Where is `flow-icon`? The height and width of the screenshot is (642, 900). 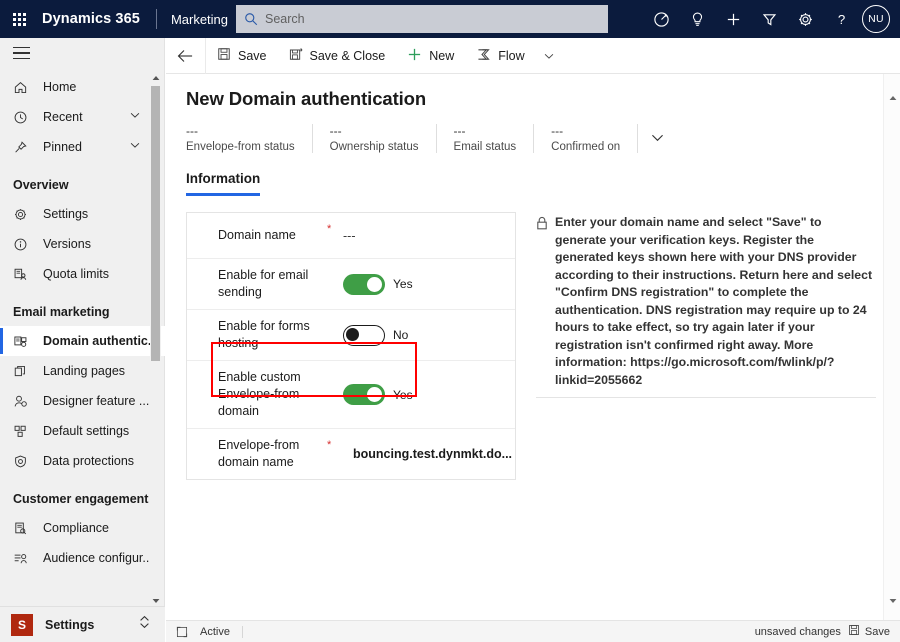 flow-icon is located at coordinates (483, 56).